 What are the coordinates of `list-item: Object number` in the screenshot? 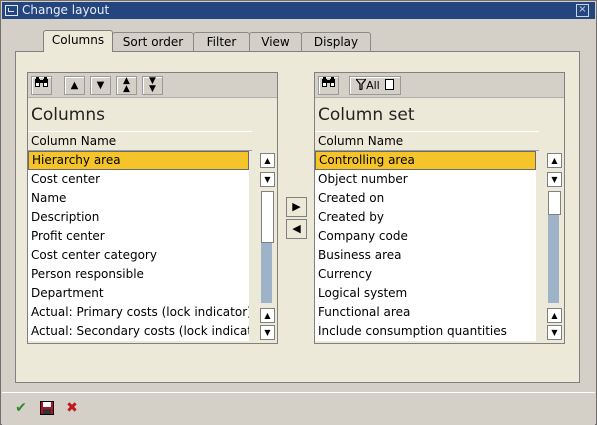 It's located at (425, 179).